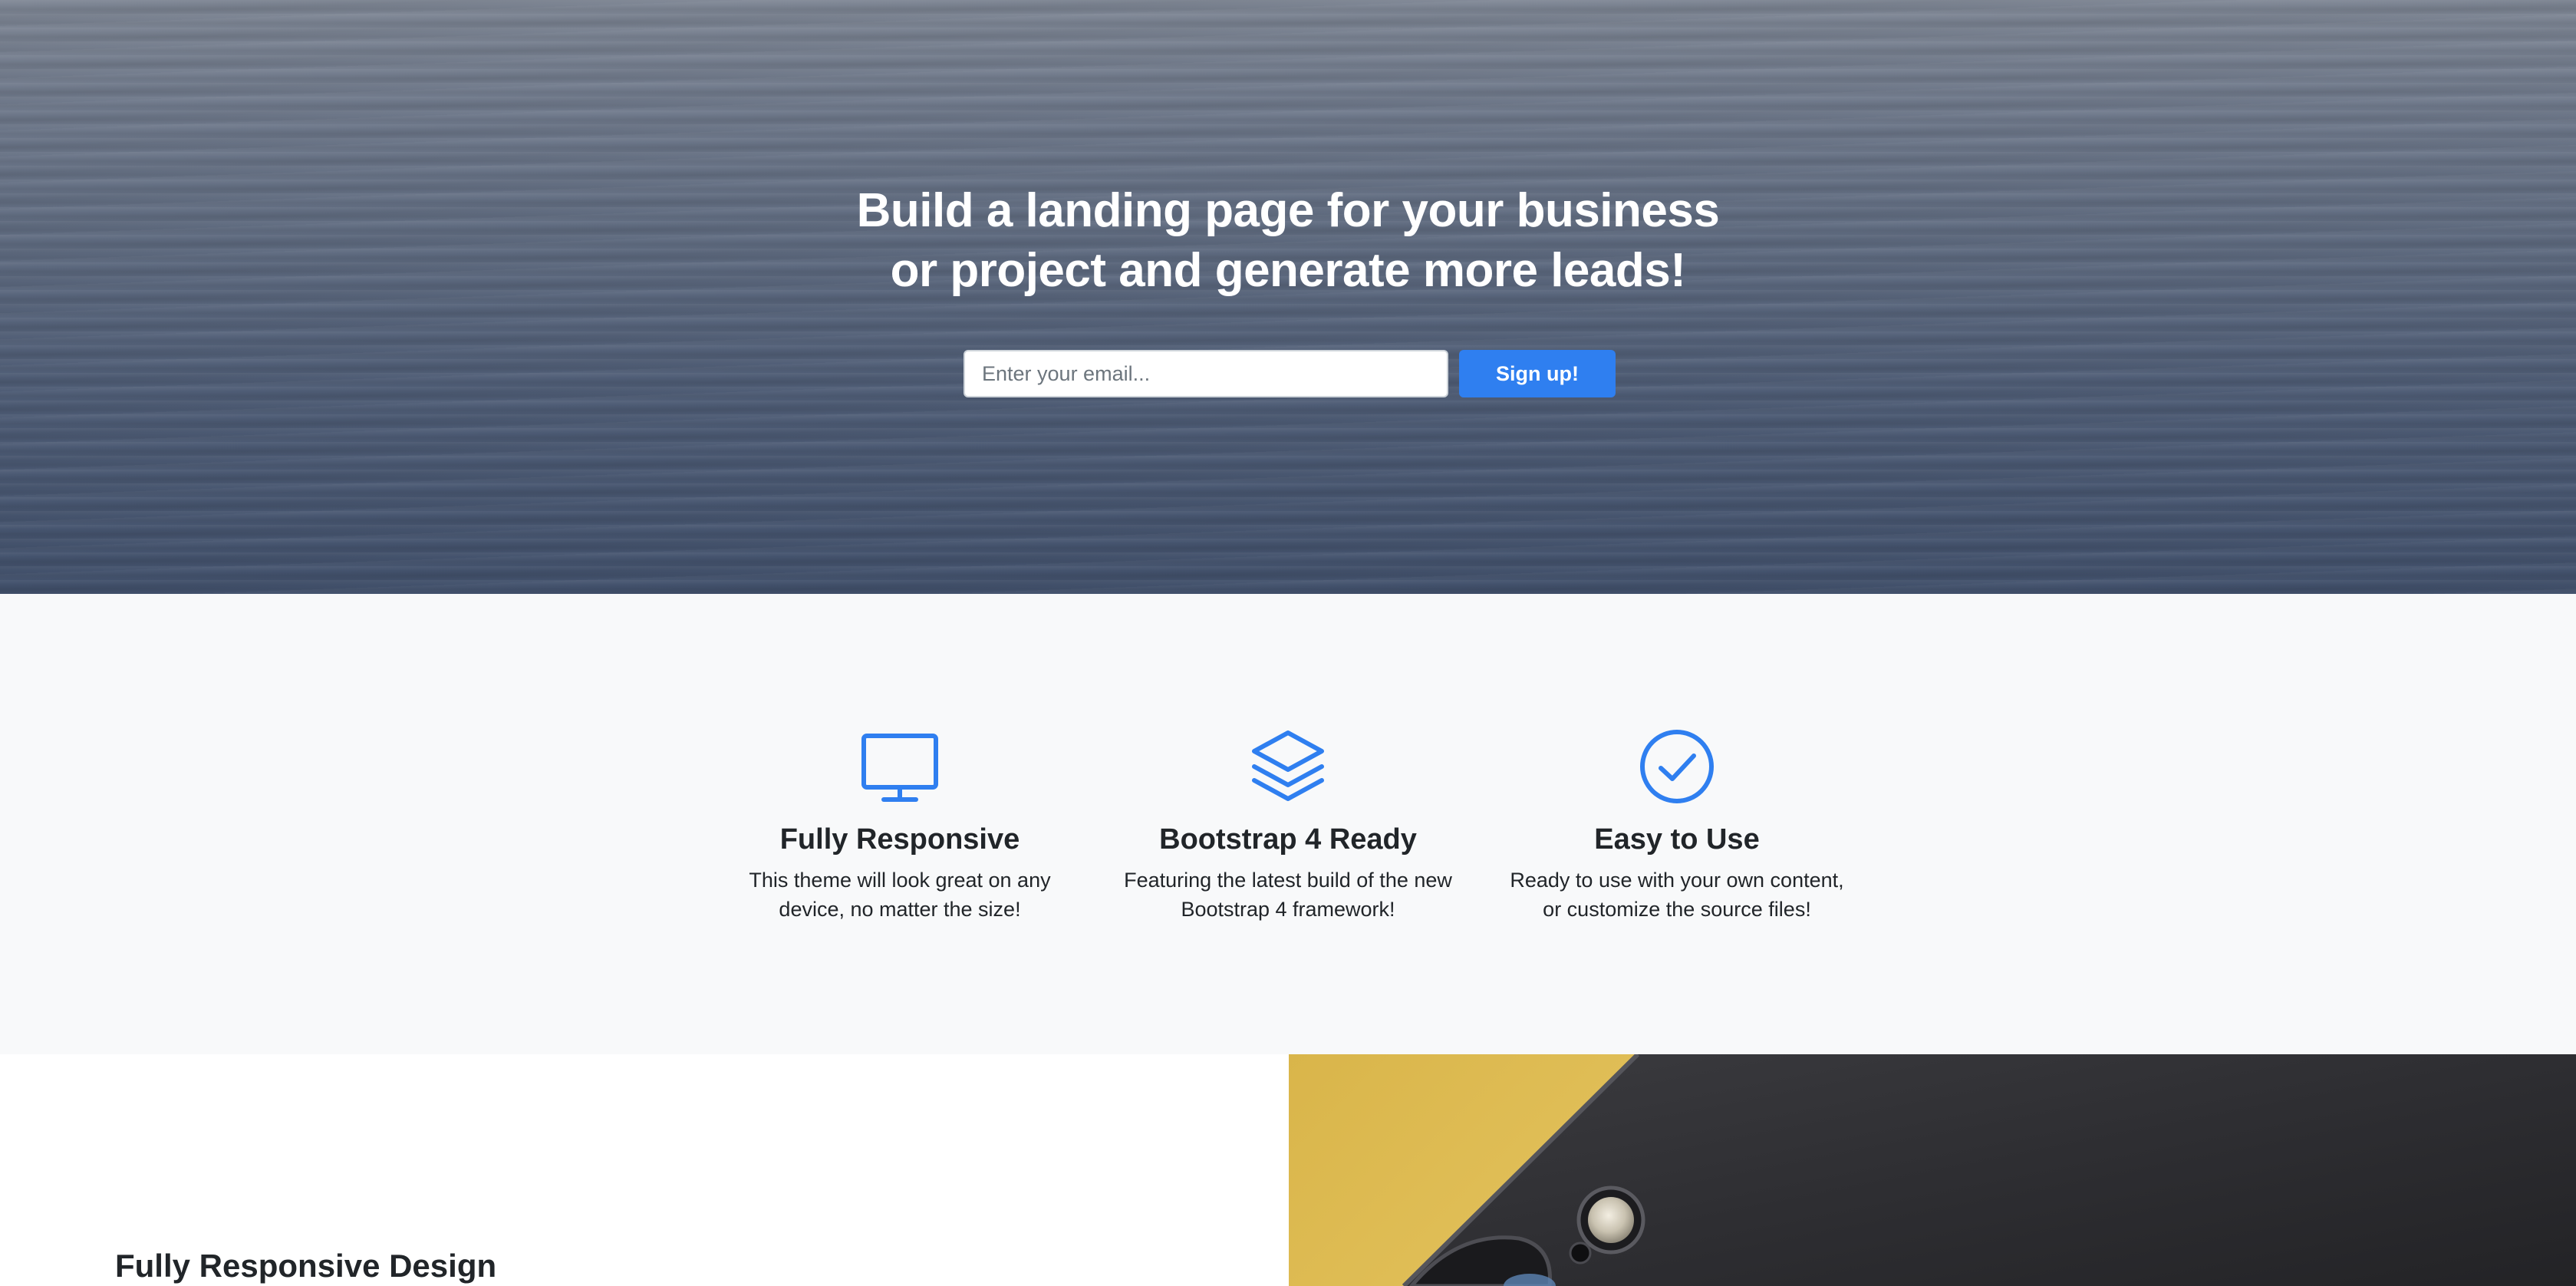  What do you see at coordinates (900, 880) in the screenshot?
I see `feature-description-line-1: This theme will look great on any` at bounding box center [900, 880].